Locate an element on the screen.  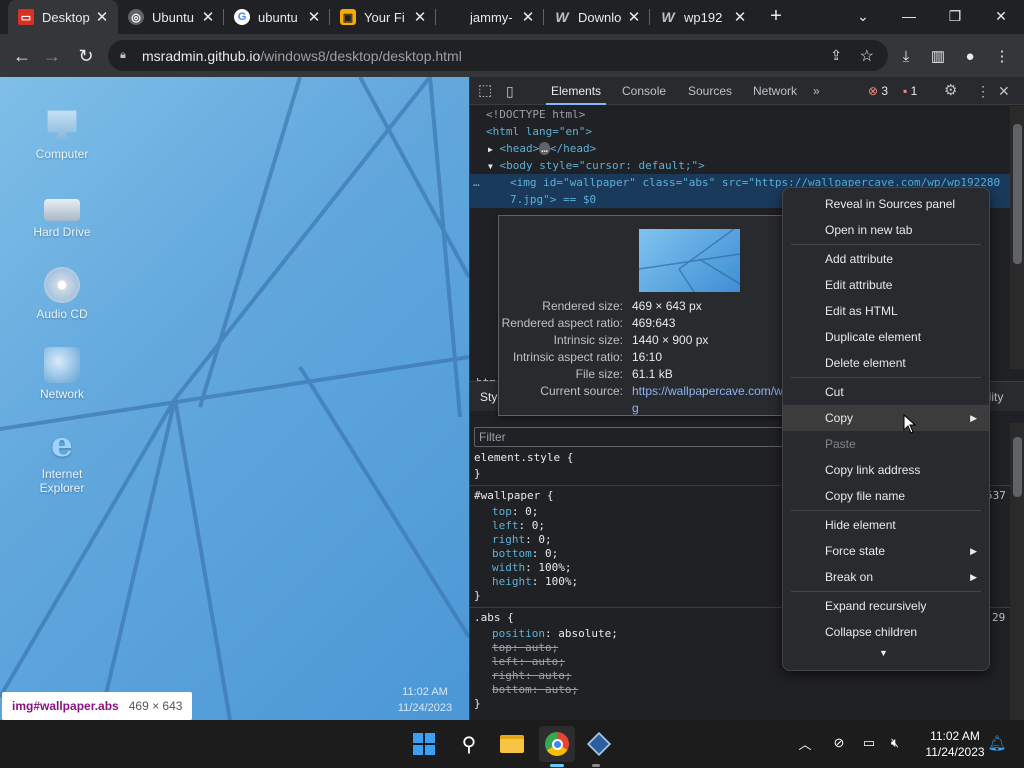
close-devtools-icon: ✕ is located at coordinates (1004, 91).